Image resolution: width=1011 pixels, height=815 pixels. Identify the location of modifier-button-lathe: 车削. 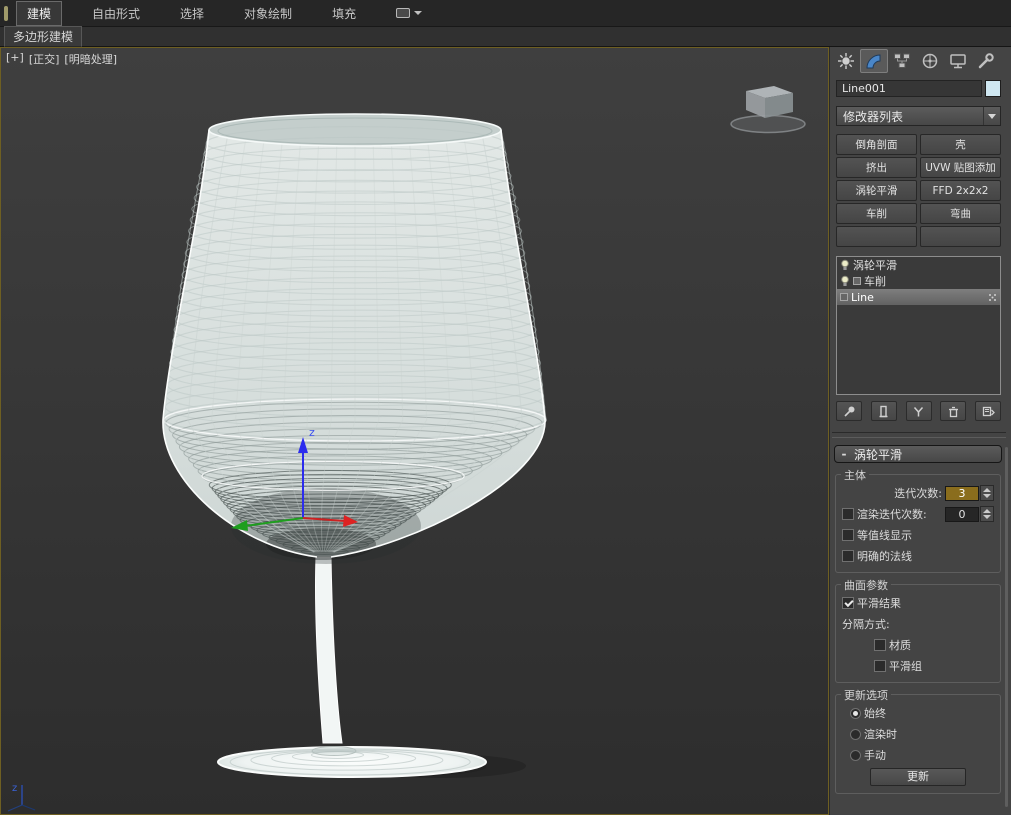
(876, 213).